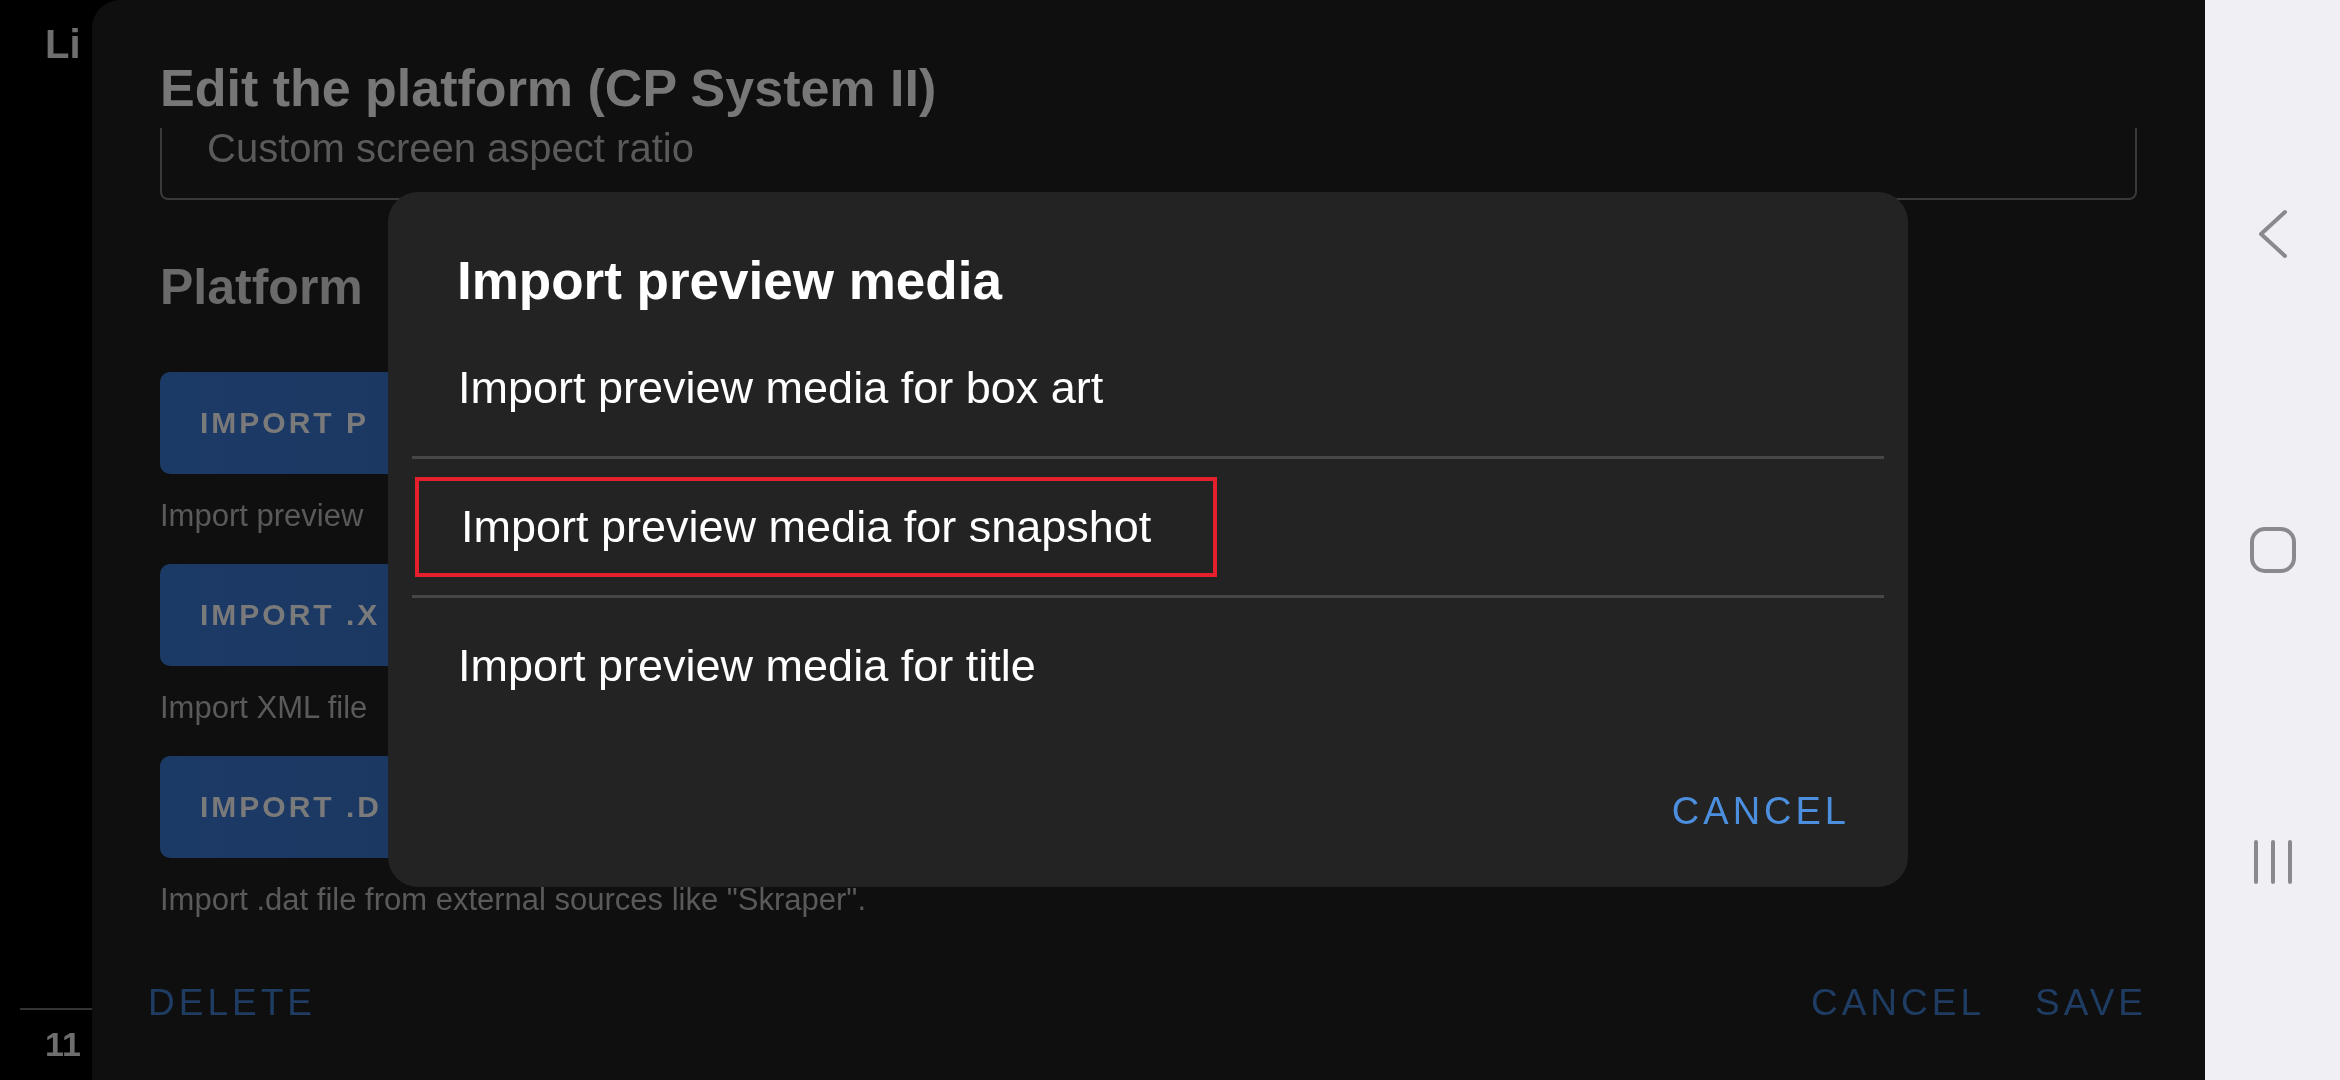 Image resolution: width=2340 pixels, height=1080 pixels. I want to click on library-title: Li, so click(63, 44).